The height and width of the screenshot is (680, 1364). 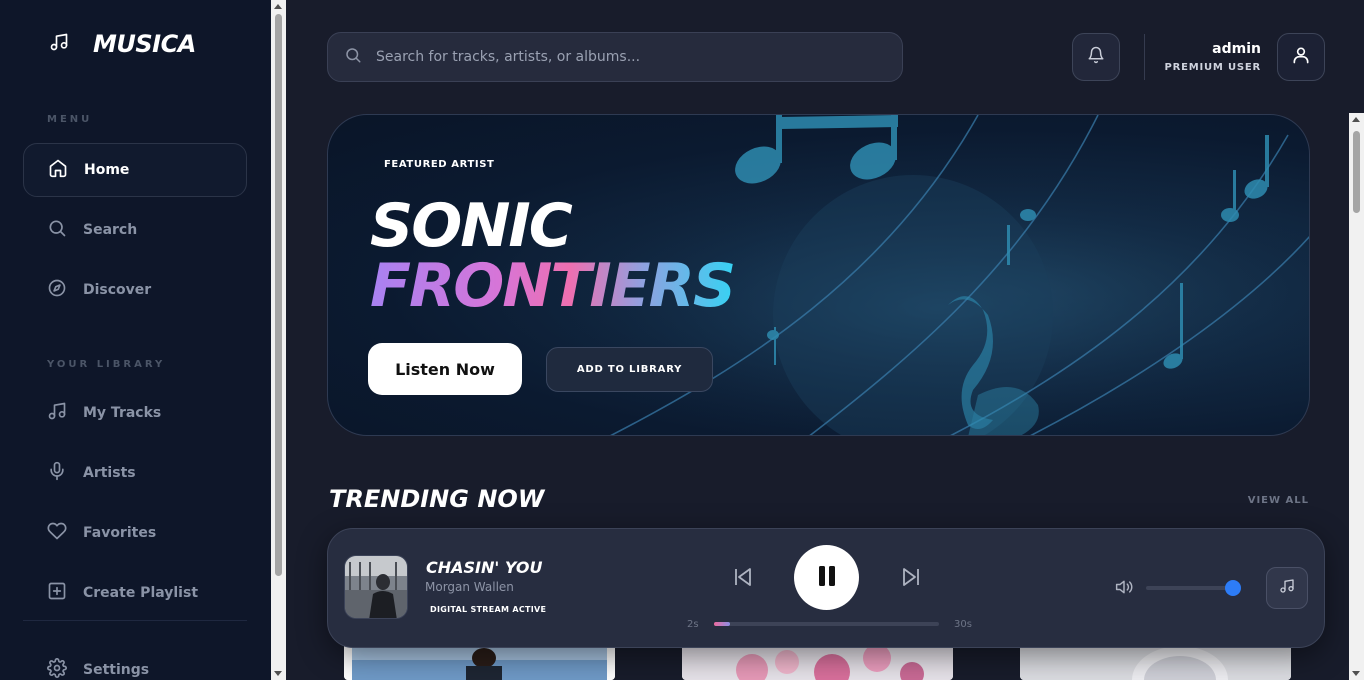 What do you see at coordinates (439, 164) in the screenshot?
I see `featured-artist-tag: FEATURED ARTIST` at bounding box center [439, 164].